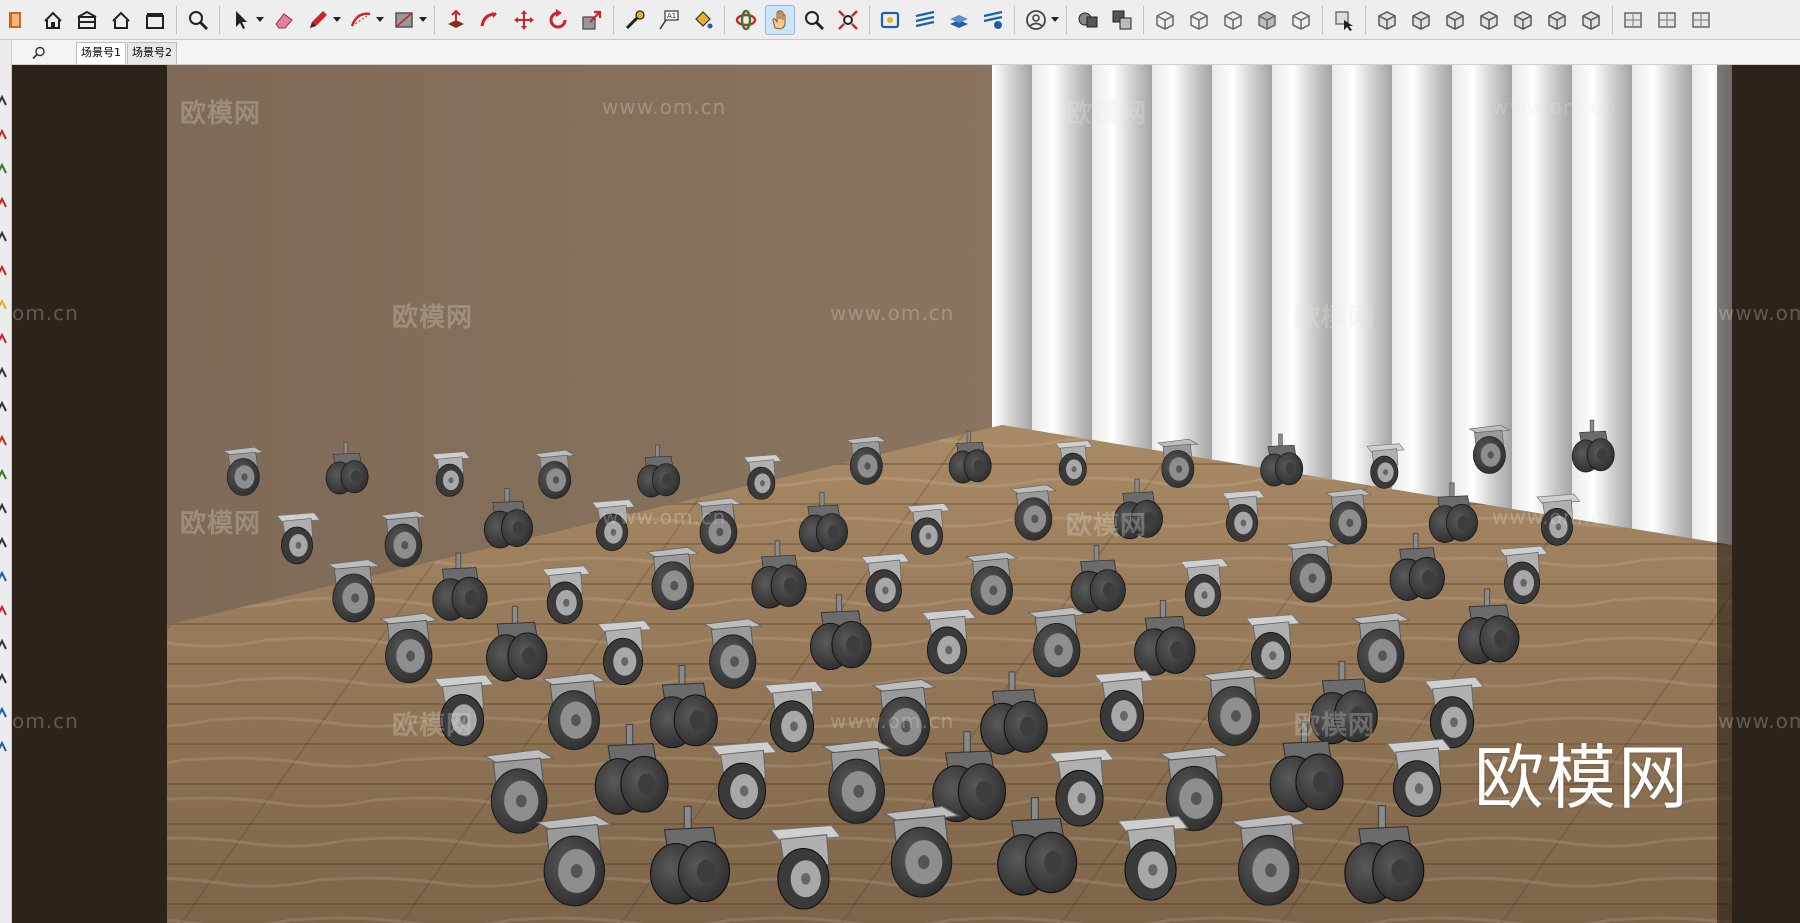  What do you see at coordinates (1165, 20) in the screenshot?
I see `xray-button` at bounding box center [1165, 20].